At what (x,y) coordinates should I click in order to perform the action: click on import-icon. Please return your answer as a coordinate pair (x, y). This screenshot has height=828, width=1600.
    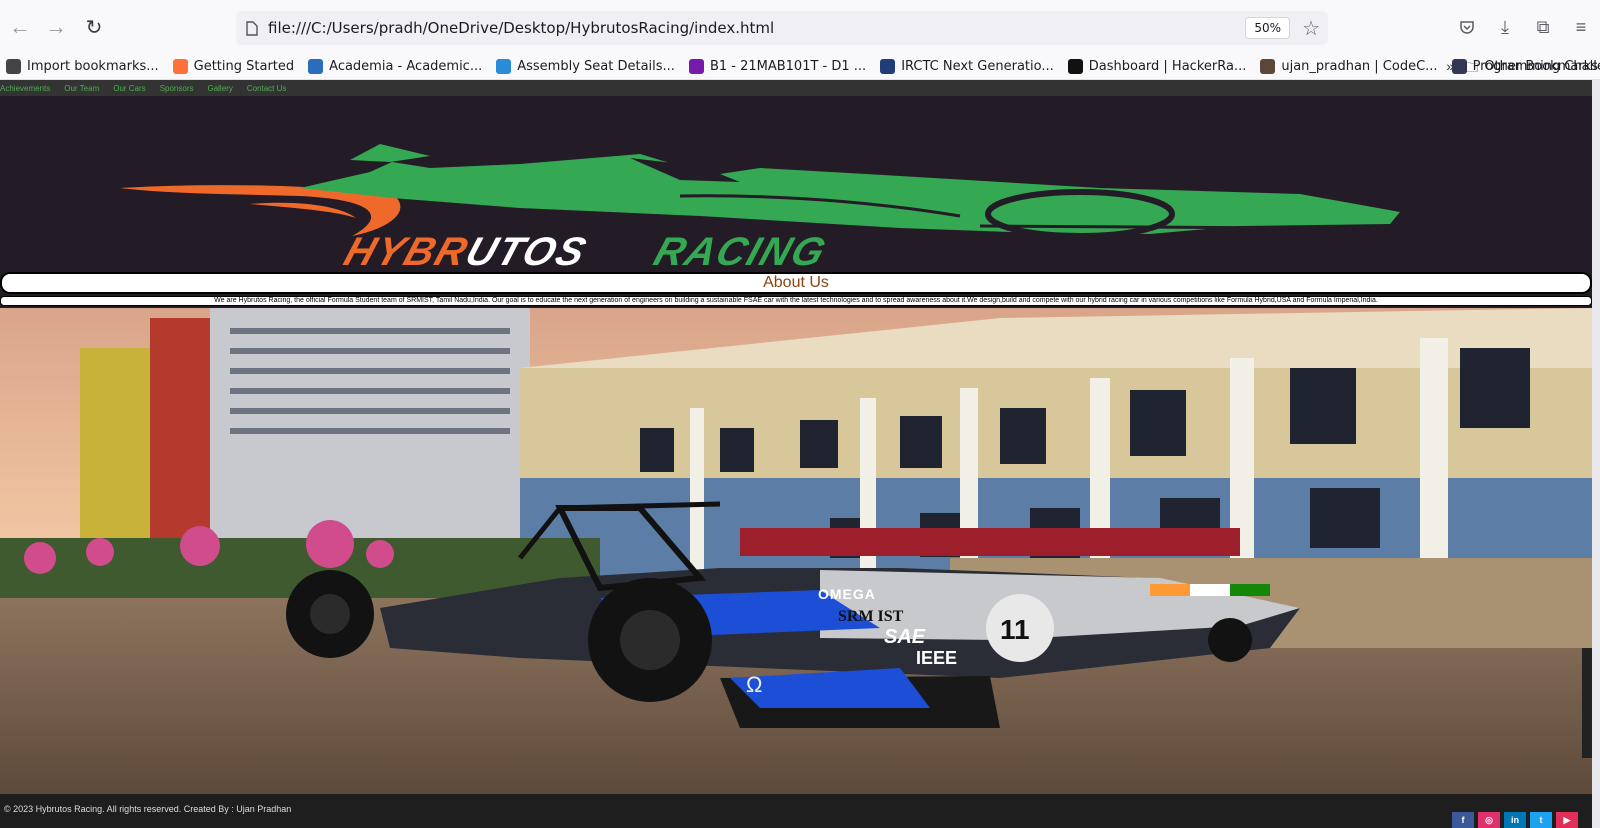
    Looking at the image, I should click on (13, 66).